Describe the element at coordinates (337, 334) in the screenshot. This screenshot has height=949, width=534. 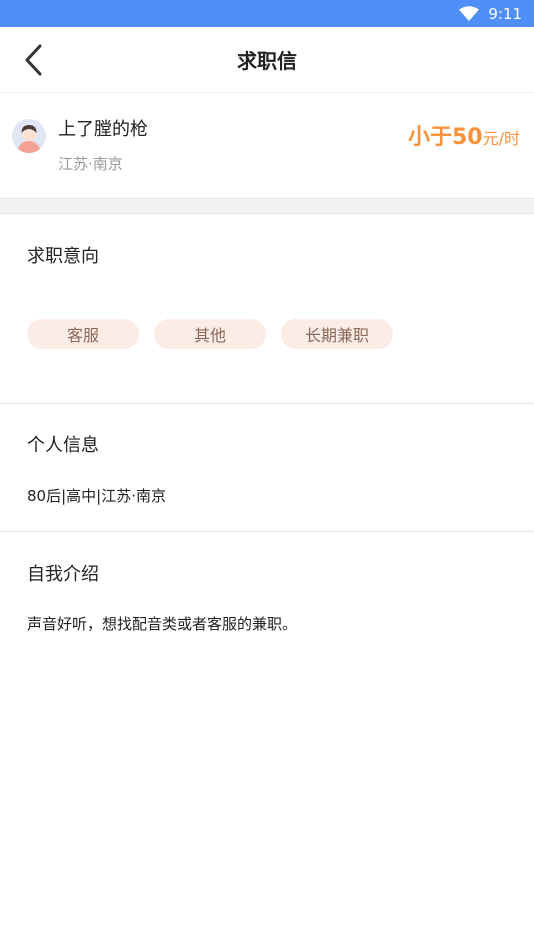
I see `tag-long-term-part-time: 长期兼职` at that location.